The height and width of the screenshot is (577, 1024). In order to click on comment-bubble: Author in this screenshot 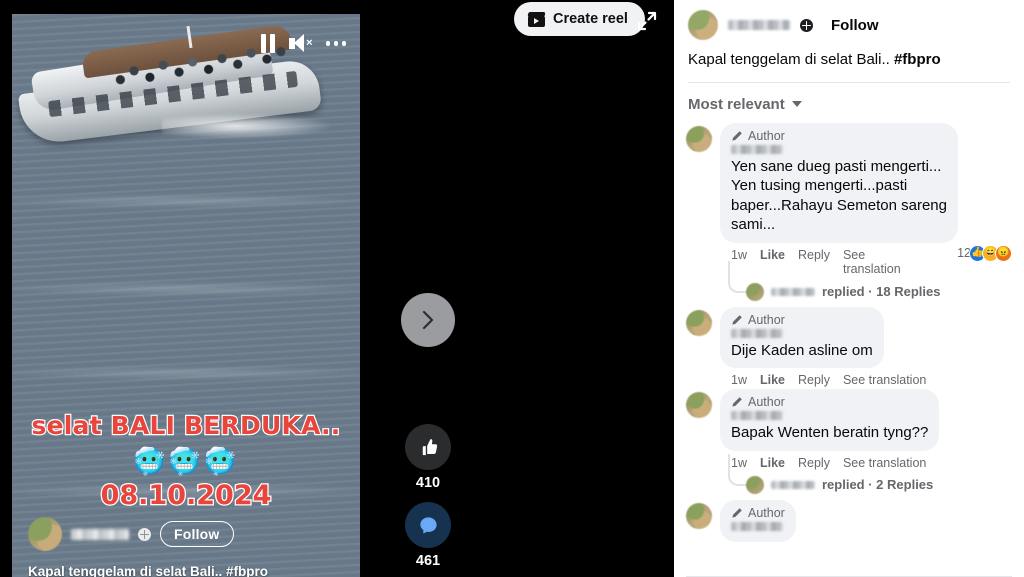, I will do `click(758, 520)`.